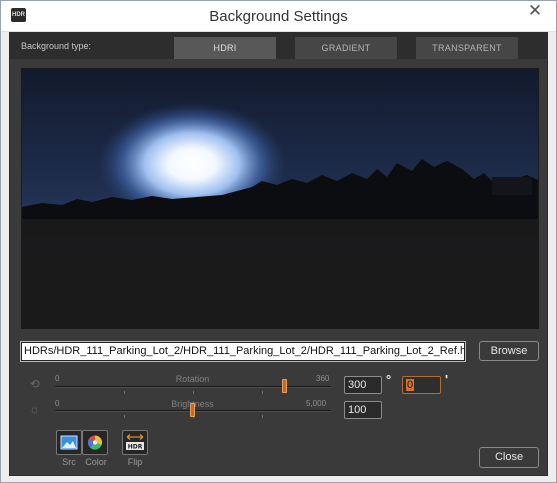 The height and width of the screenshot is (483, 557). Describe the element at coordinates (135, 447) in the screenshot. I see `svg-text: HDR` at that location.